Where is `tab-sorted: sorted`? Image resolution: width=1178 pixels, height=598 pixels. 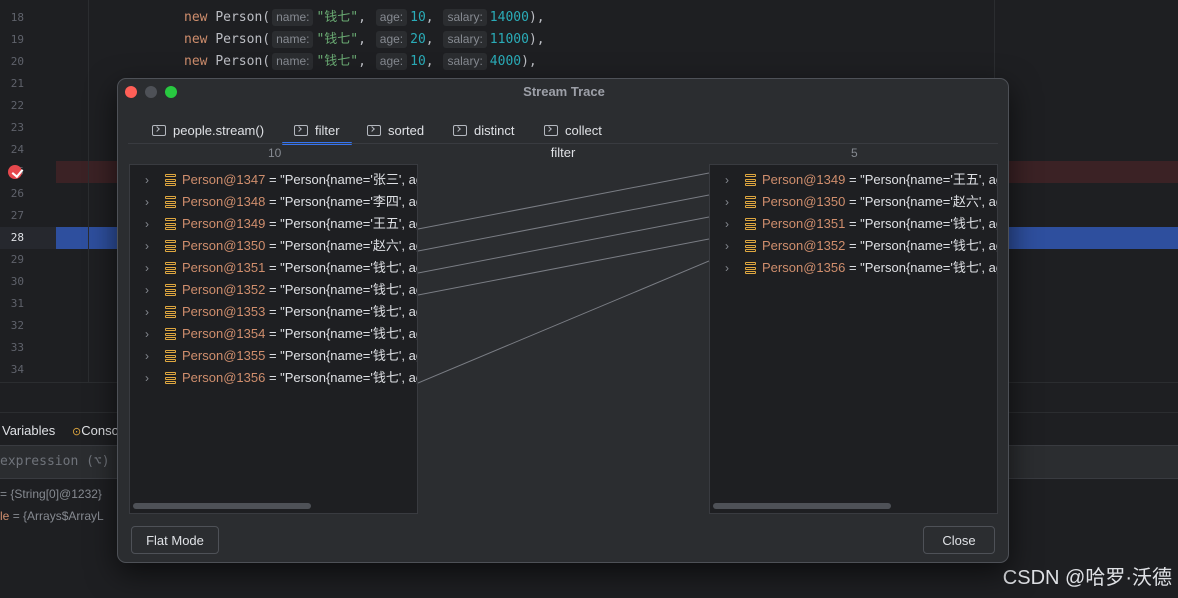 tab-sorted: sorted is located at coordinates (395, 130).